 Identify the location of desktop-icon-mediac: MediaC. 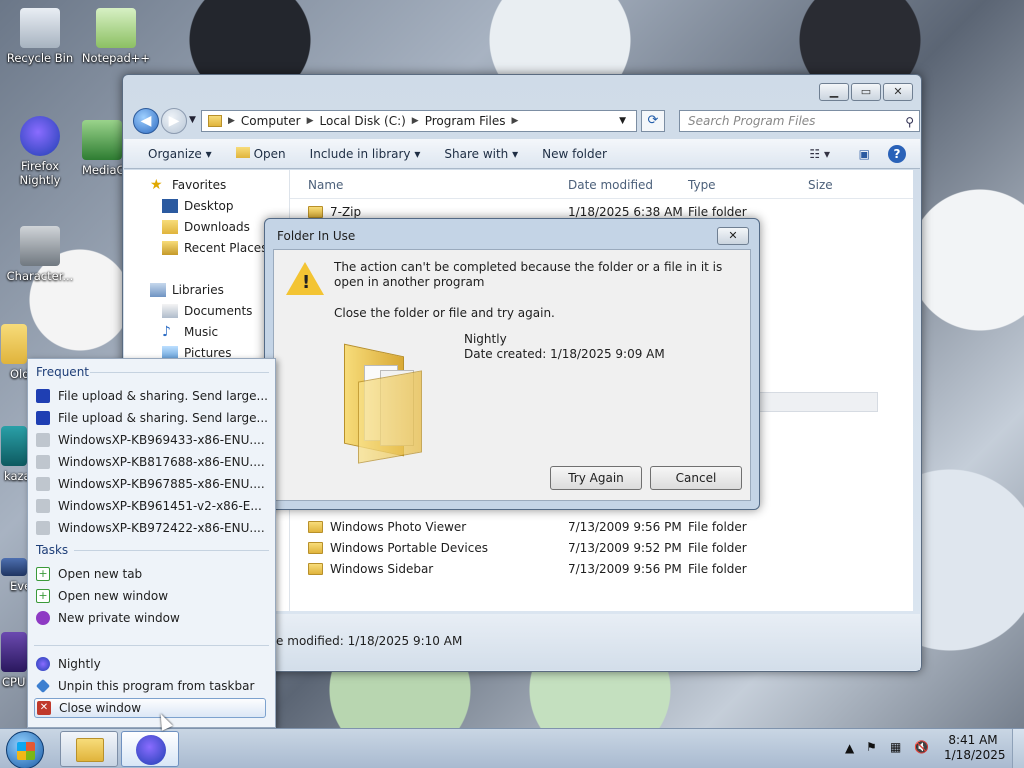
(99, 148).